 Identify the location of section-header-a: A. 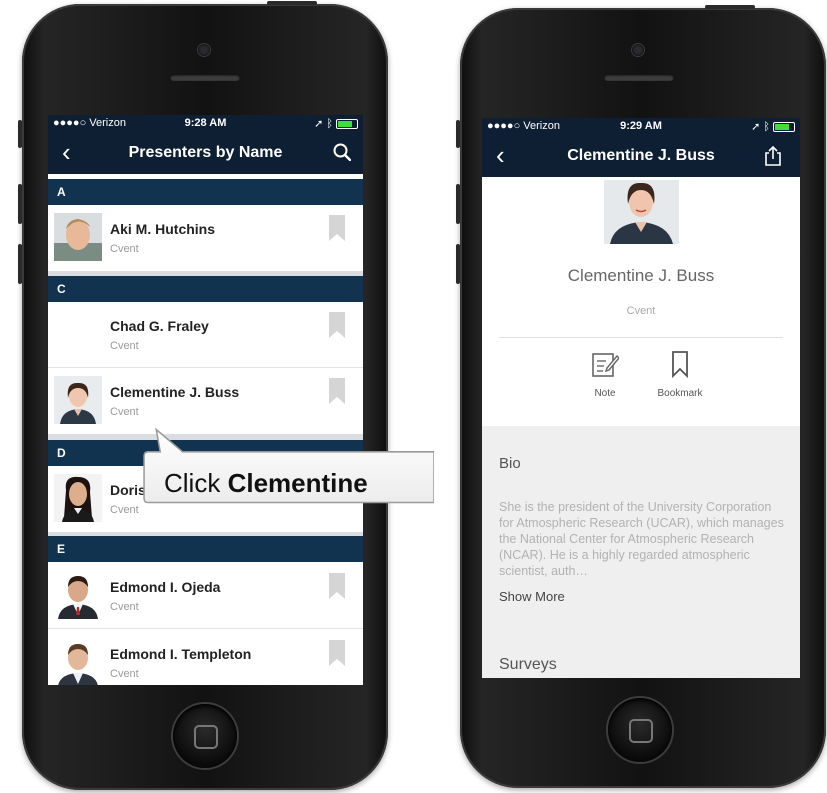
(205, 192).